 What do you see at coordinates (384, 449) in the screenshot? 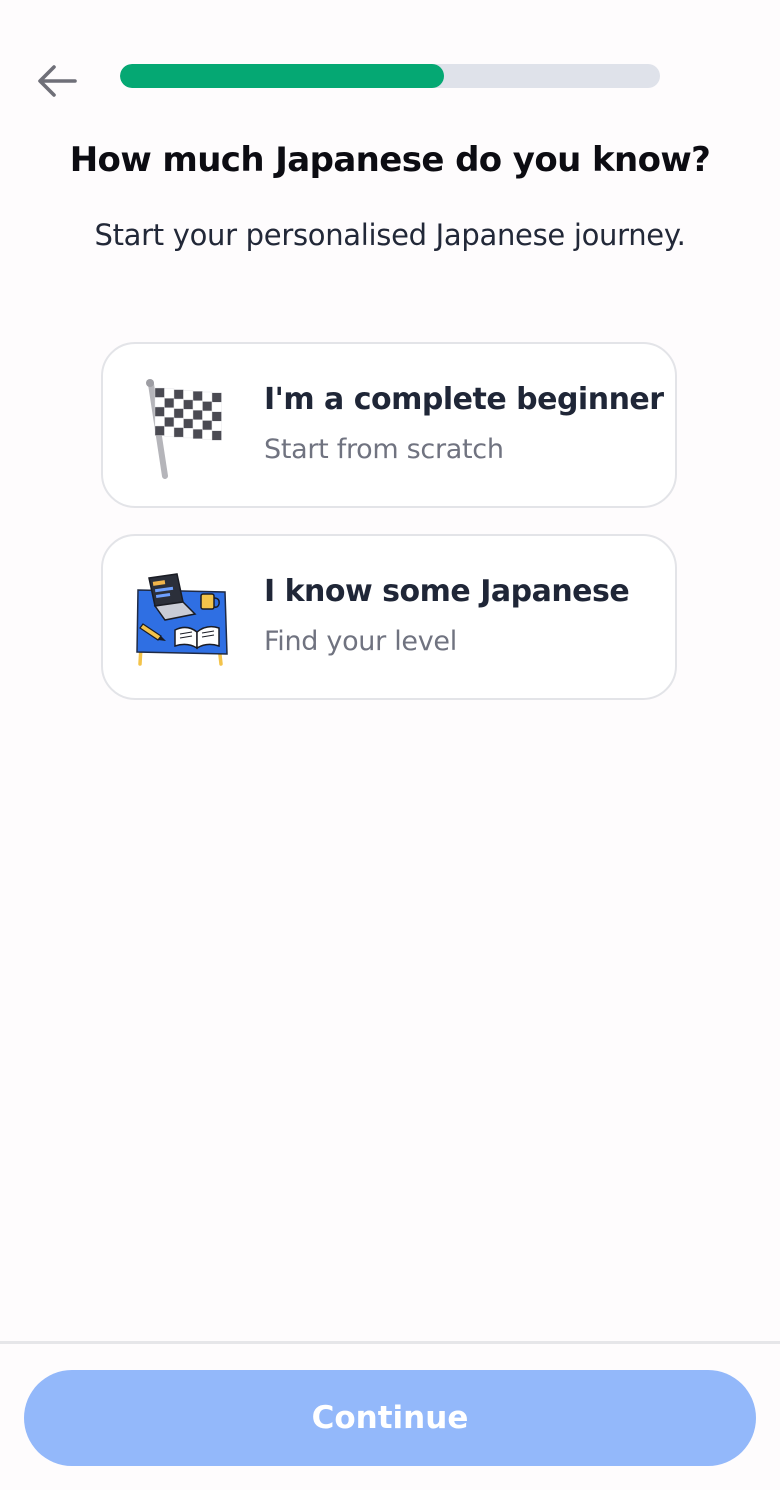
I see `option-subtitle: Start from scratch` at bounding box center [384, 449].